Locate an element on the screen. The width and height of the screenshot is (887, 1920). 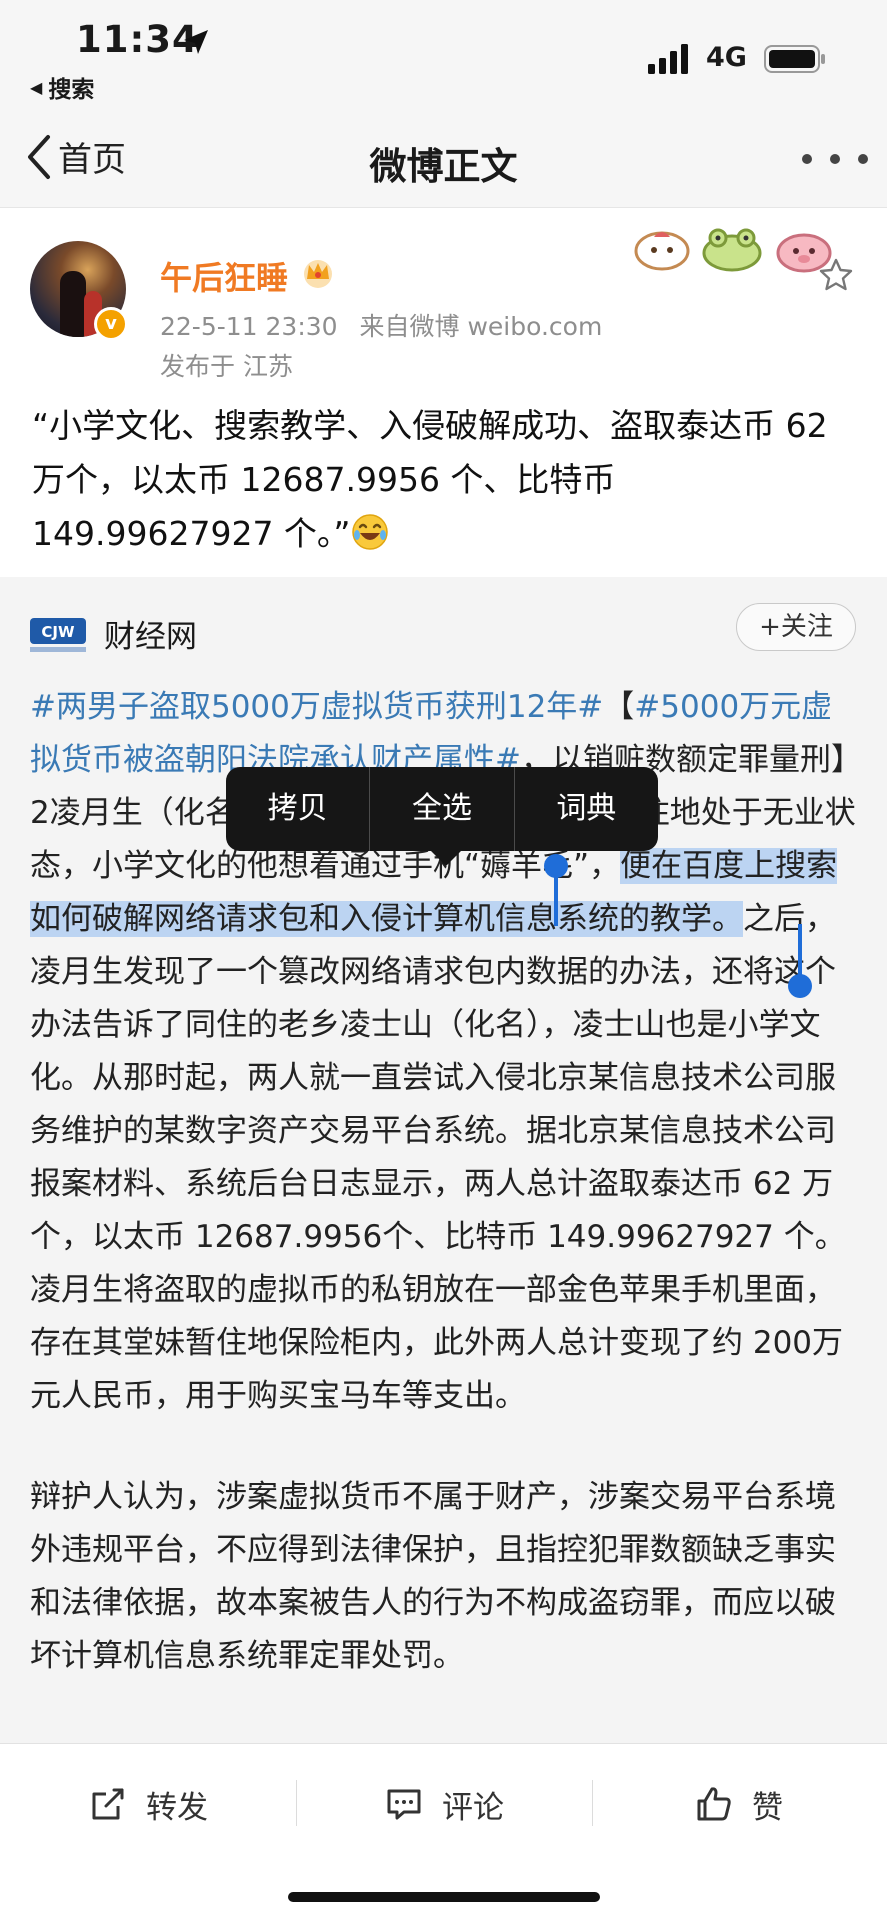
post-source: 来自微博 weibo.com is located at coordinates (481, 326).